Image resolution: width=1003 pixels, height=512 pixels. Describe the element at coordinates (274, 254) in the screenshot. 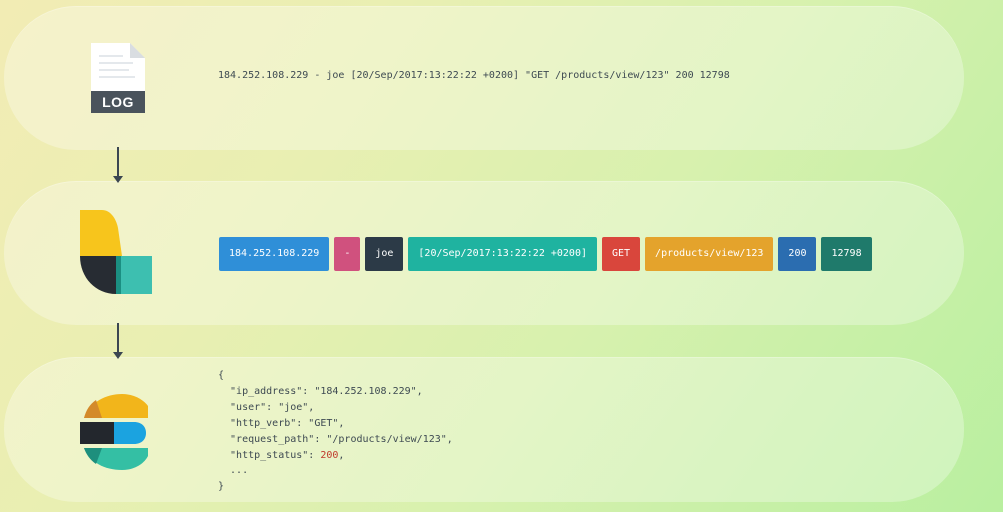

I see `parsed-token: 184.252.108.229` at that location.